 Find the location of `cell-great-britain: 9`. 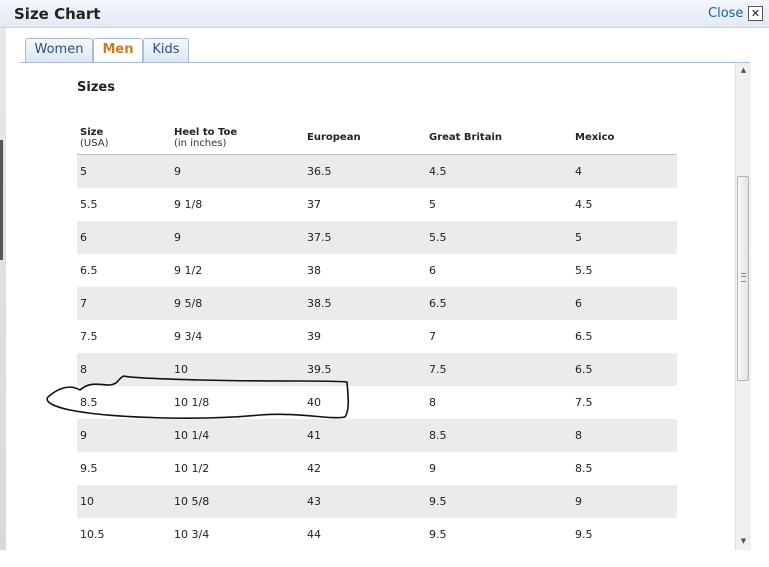

cell-great-britain: 9 is located at coordinates (432, 468).